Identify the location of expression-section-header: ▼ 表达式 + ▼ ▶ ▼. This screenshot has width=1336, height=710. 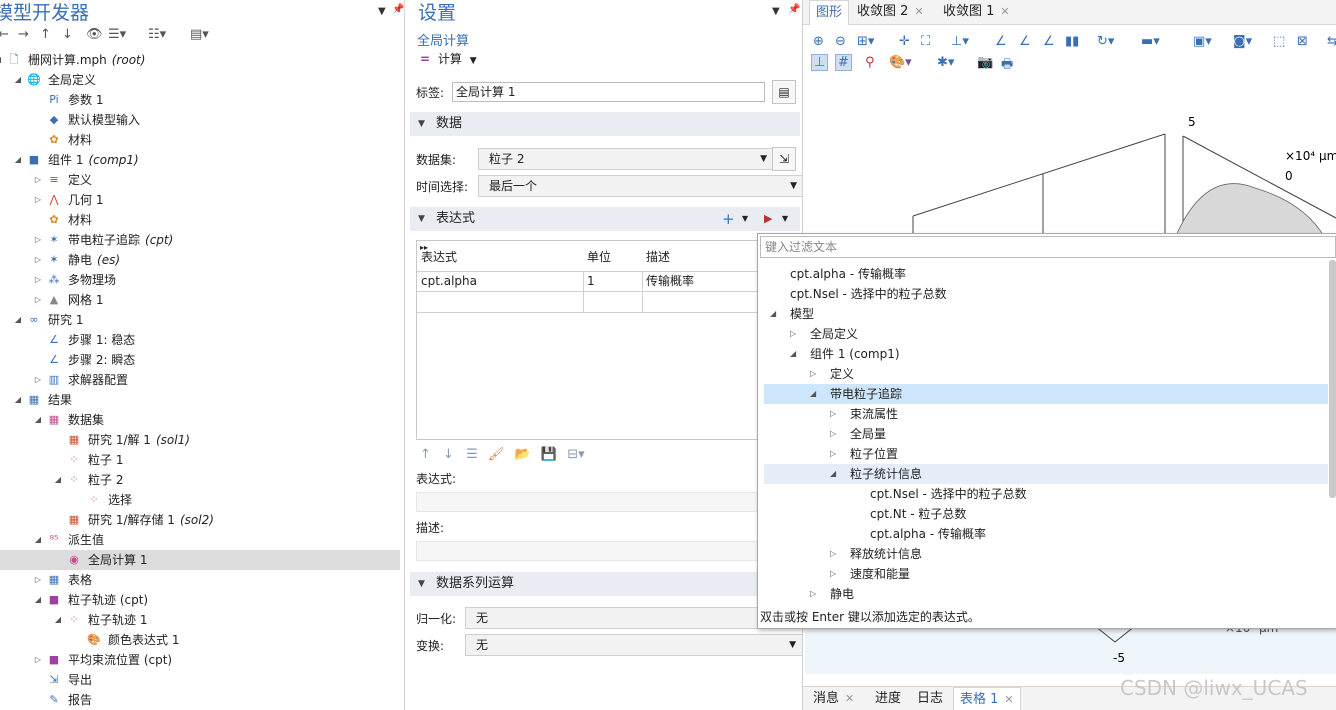
(605, 219).